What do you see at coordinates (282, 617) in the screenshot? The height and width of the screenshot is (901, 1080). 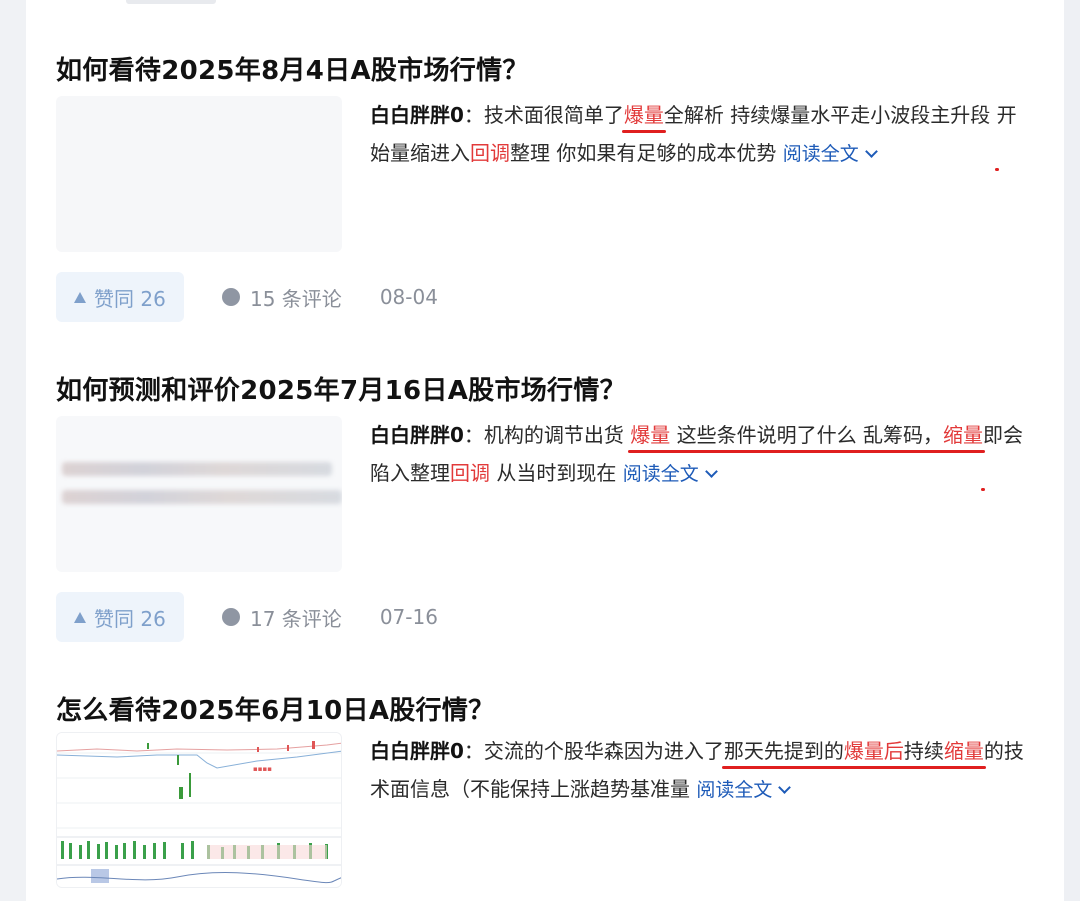 I see `comments-button: 17 条评论` at bounding box center [282, 617].